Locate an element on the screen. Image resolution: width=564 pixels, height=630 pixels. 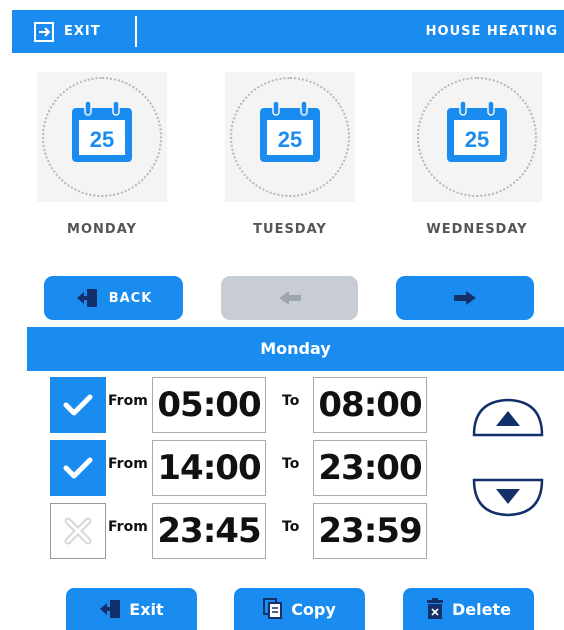
day-tile-monday: 25 MONDAY is located at coordinates (102, 154).